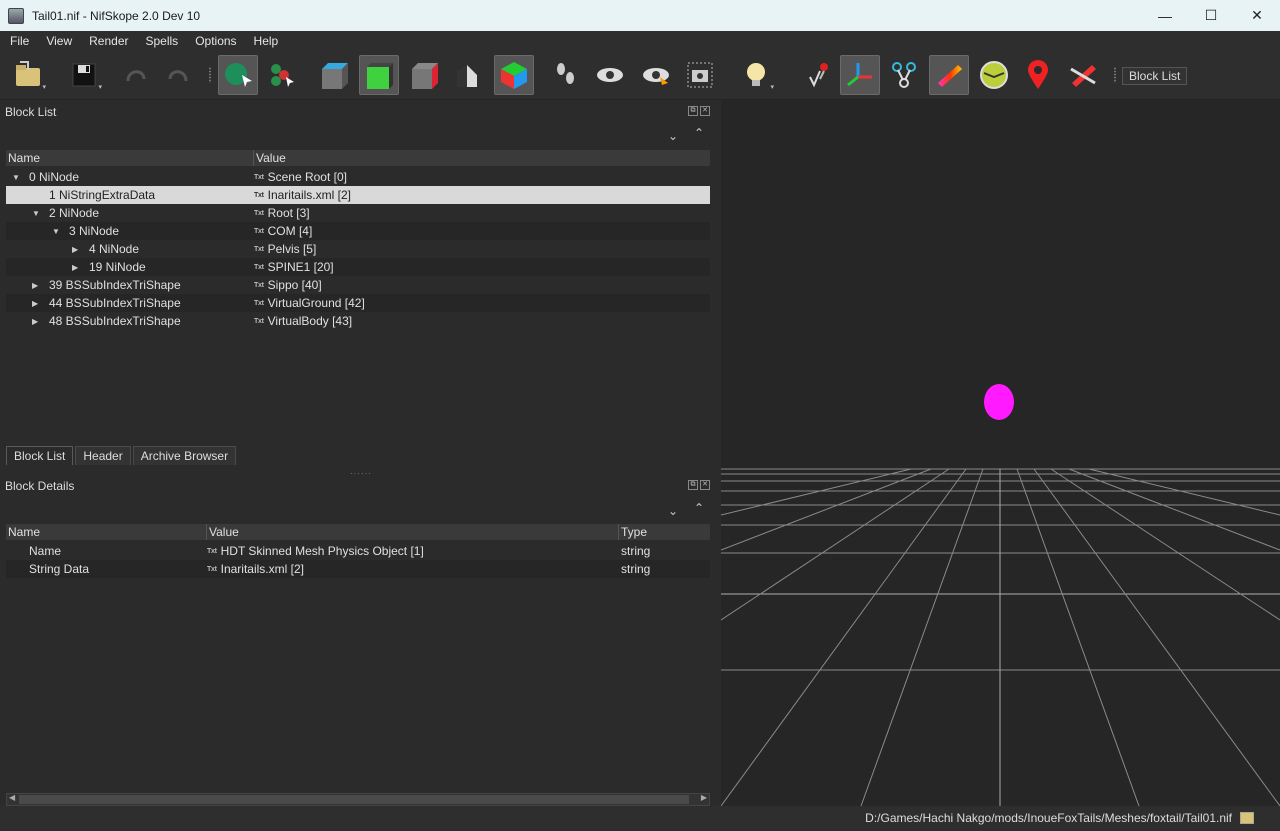 This screenshot has width=1280, height=831. Describe the element at coordinates (999, 402) in the screenshot. I see `pink-marker-object` at that location.